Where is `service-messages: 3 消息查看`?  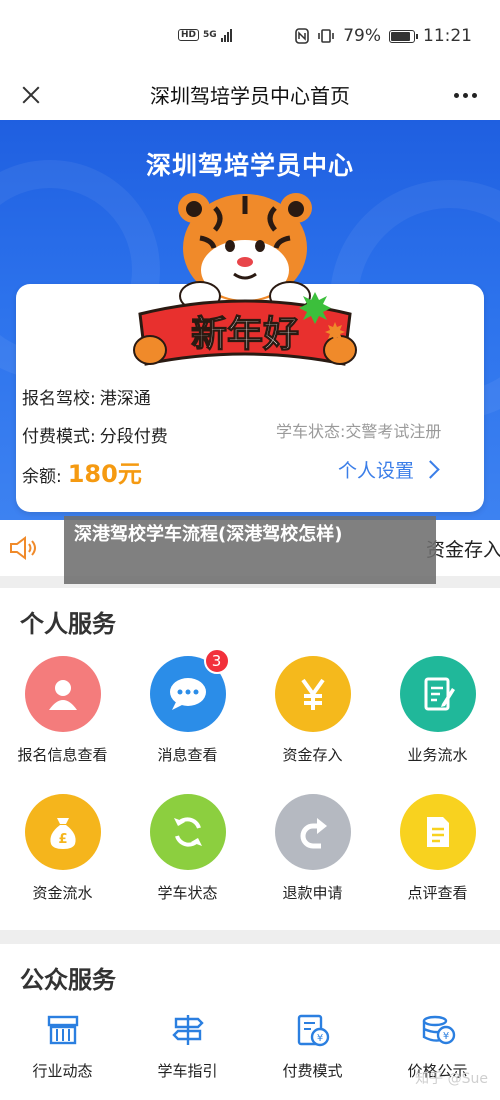
service-messages: 3 消息查看 is located at coordinates (187, 706).